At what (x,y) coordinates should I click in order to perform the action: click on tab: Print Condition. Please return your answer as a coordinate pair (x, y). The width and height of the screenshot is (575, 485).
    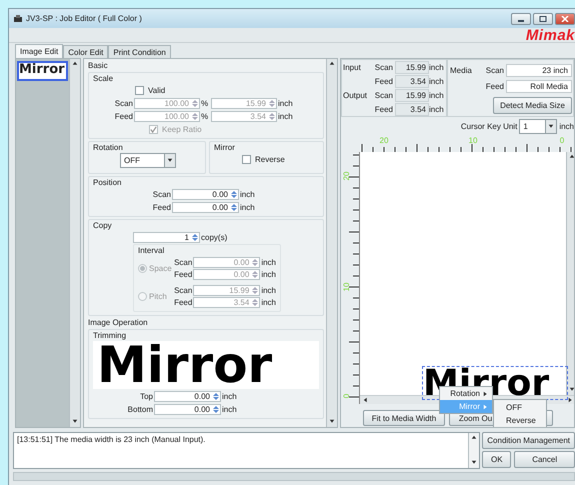
    Looking at the image, I should click on (139, 51).